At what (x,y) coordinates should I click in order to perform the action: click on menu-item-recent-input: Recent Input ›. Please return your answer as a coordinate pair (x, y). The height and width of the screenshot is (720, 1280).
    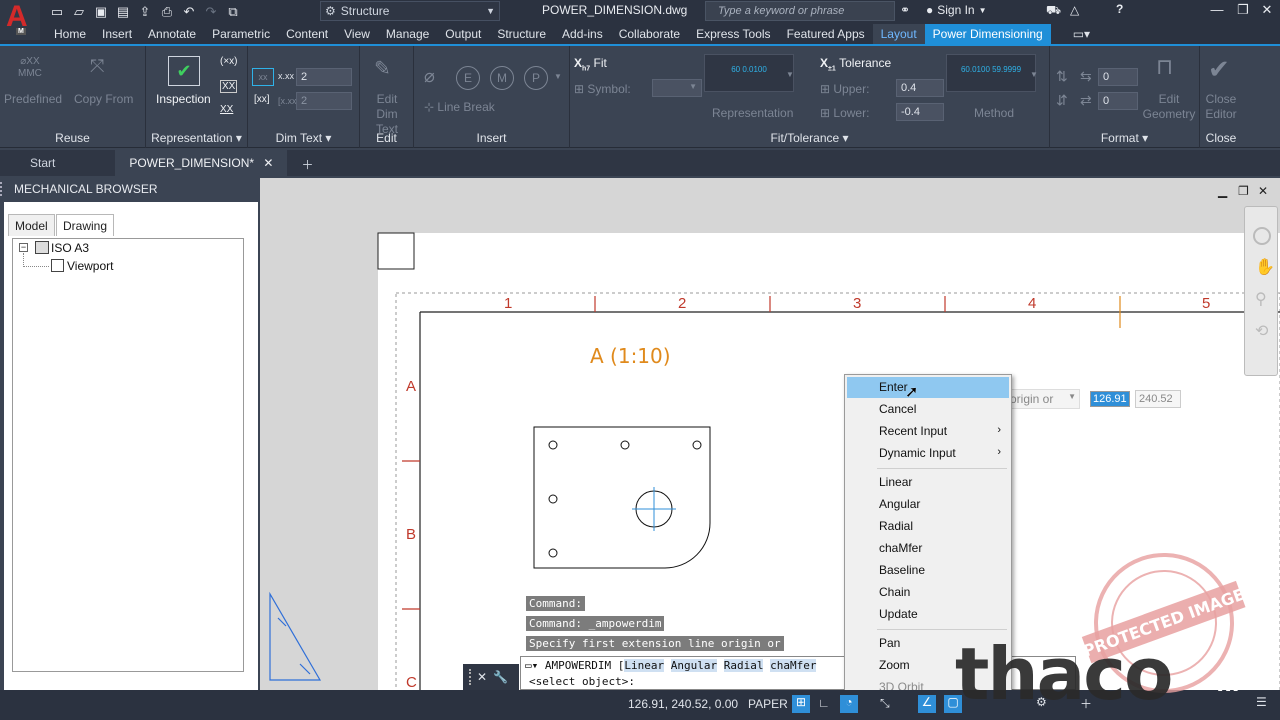
    Looking at the image, I should click on (928, 431).